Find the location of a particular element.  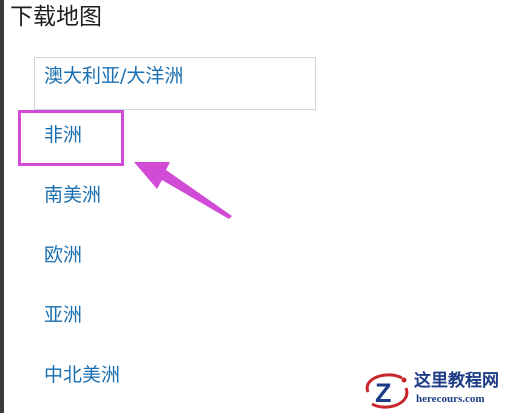

watermark-logo-icon: Z is located at coordinates (387, 391).